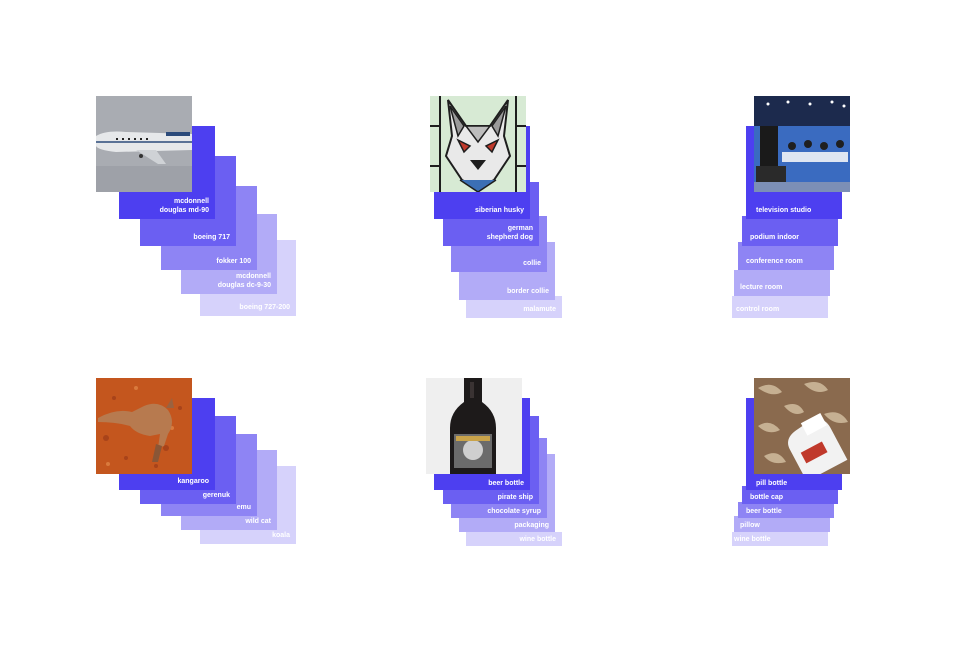 The height and width of the screenshot is (647, 970). I want to click on prediction-card-4: lecture room, so click(782, 283).